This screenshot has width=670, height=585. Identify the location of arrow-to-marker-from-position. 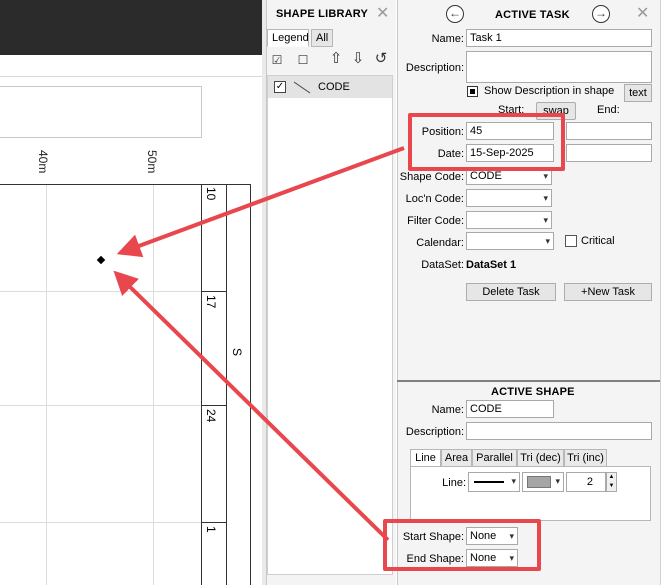
(260, 202).